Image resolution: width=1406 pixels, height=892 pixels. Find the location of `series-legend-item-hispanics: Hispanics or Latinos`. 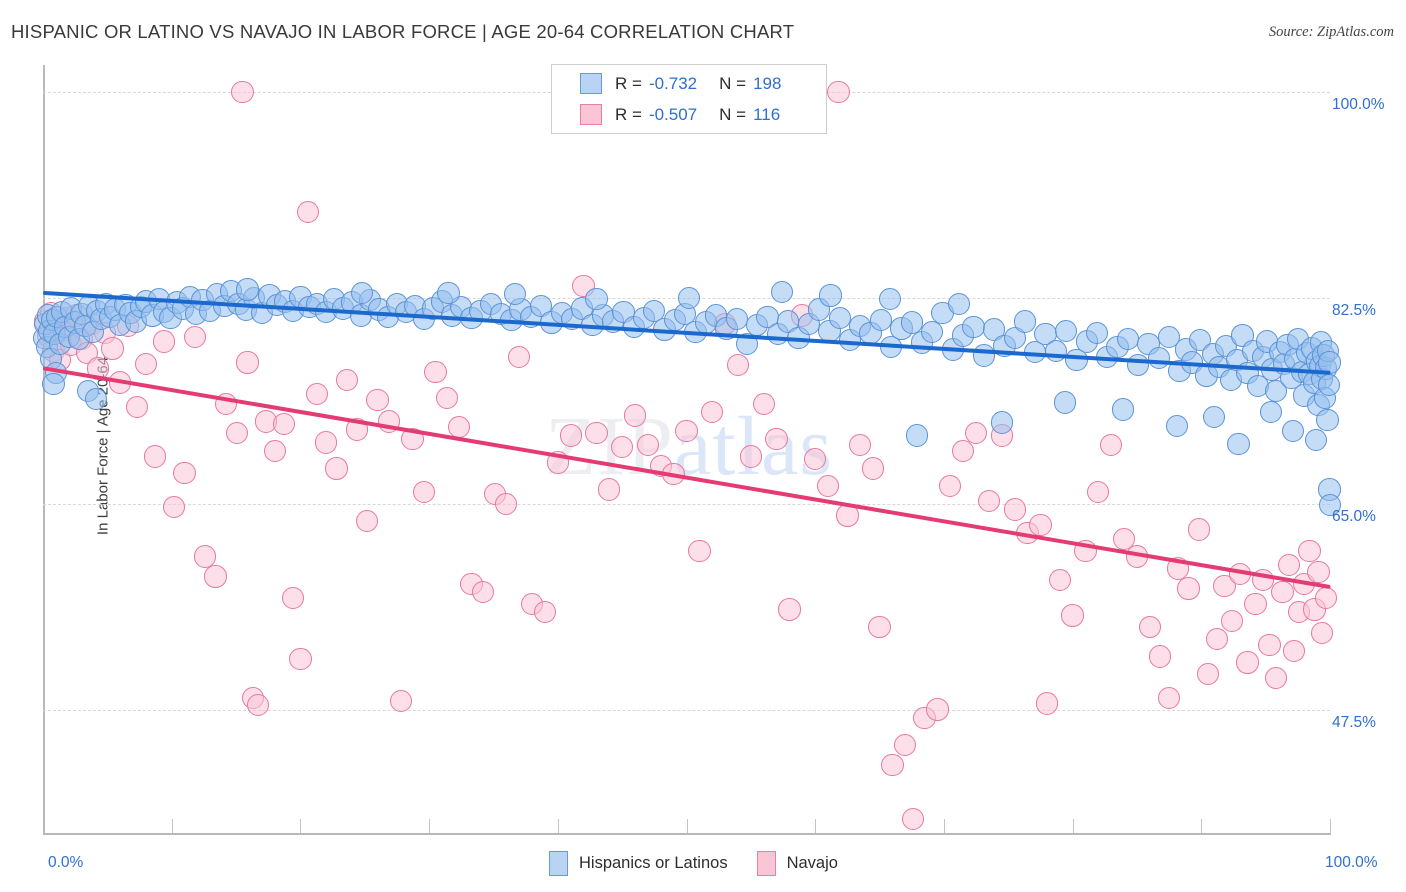

series-legend-item-hispanics: Hispanics or Latinos is located at coordinates (638, 863).